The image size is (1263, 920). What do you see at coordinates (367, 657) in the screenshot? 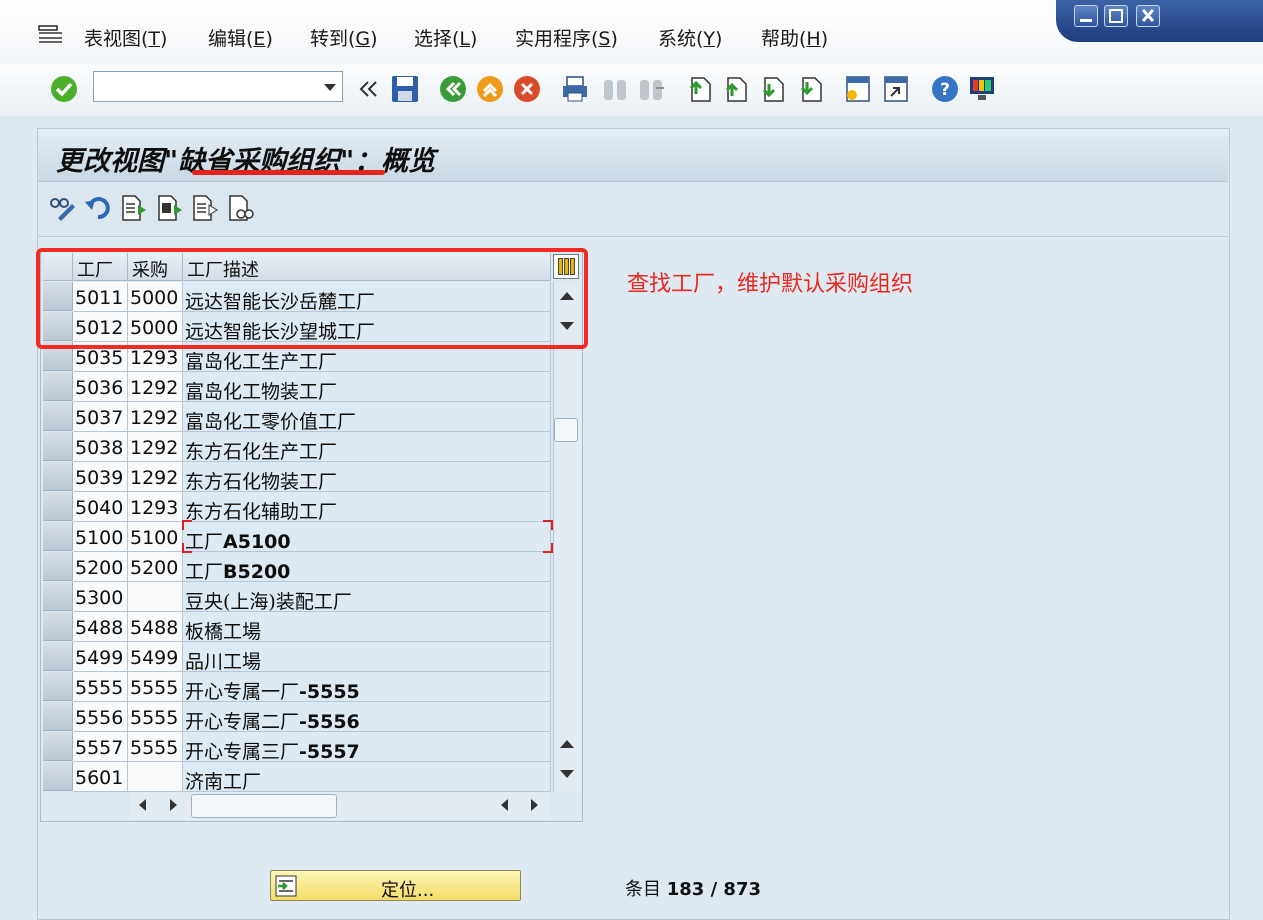
I see `cell-plant-desc: 品川工場` at bounding box center [367, 657].